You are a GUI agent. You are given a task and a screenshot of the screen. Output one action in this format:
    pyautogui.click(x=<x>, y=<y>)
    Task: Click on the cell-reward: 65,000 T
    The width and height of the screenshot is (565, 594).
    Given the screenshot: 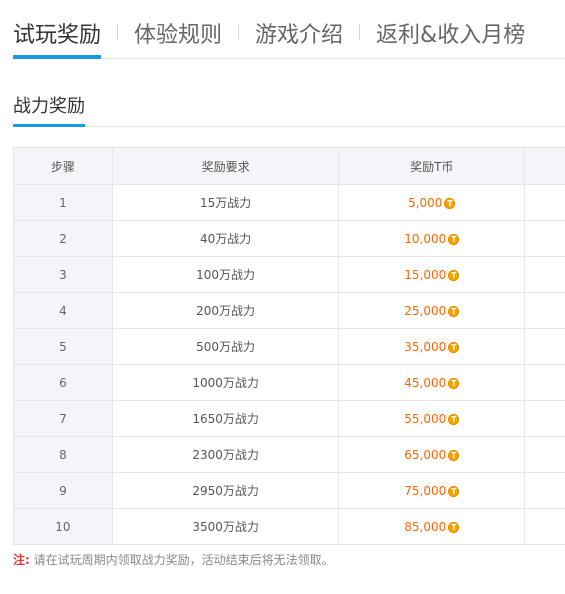 What is the action you would take?
    pyautogui.click(x=432, y=454)
    